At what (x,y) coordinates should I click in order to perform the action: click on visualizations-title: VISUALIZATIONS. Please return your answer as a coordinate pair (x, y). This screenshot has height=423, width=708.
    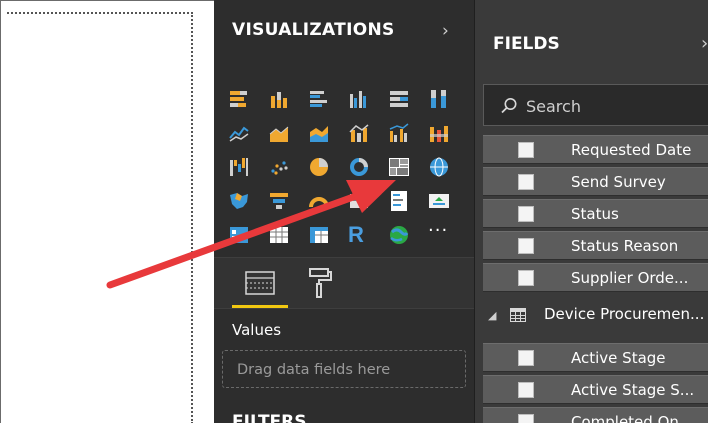
    Looking at the image, I should click on (313, 30).